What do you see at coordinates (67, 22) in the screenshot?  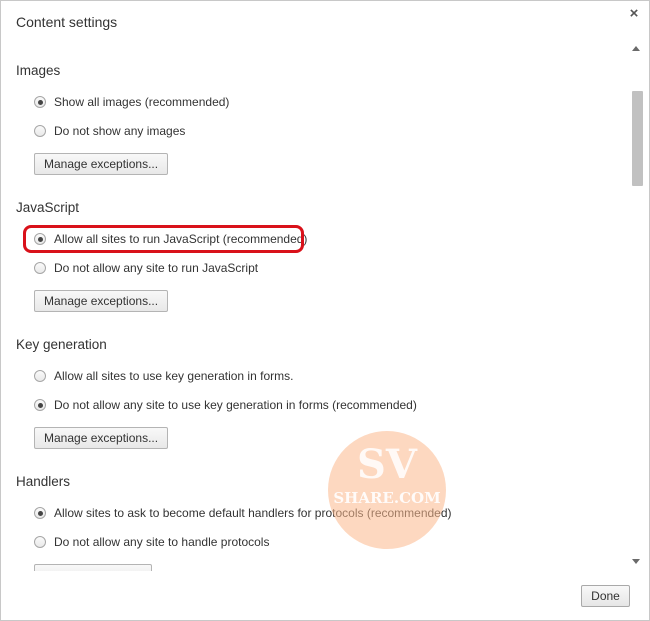 I see `dialog-title: Content settings` at bounding box center [67, 22].